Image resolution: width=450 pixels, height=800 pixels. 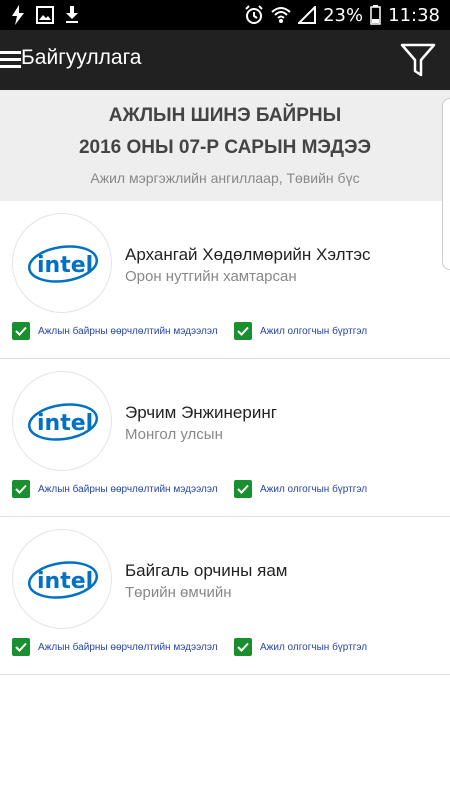 I want to click on clock: 11:38, so click(x=414, y=15).